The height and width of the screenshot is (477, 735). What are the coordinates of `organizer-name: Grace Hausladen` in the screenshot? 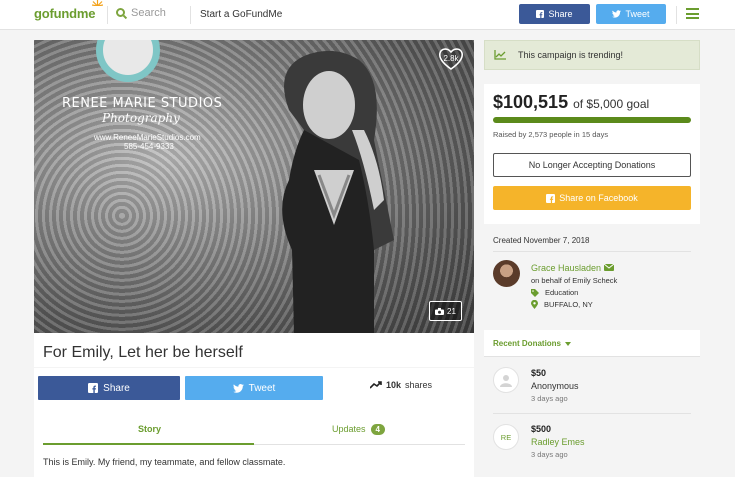 It's located at (572, 268).